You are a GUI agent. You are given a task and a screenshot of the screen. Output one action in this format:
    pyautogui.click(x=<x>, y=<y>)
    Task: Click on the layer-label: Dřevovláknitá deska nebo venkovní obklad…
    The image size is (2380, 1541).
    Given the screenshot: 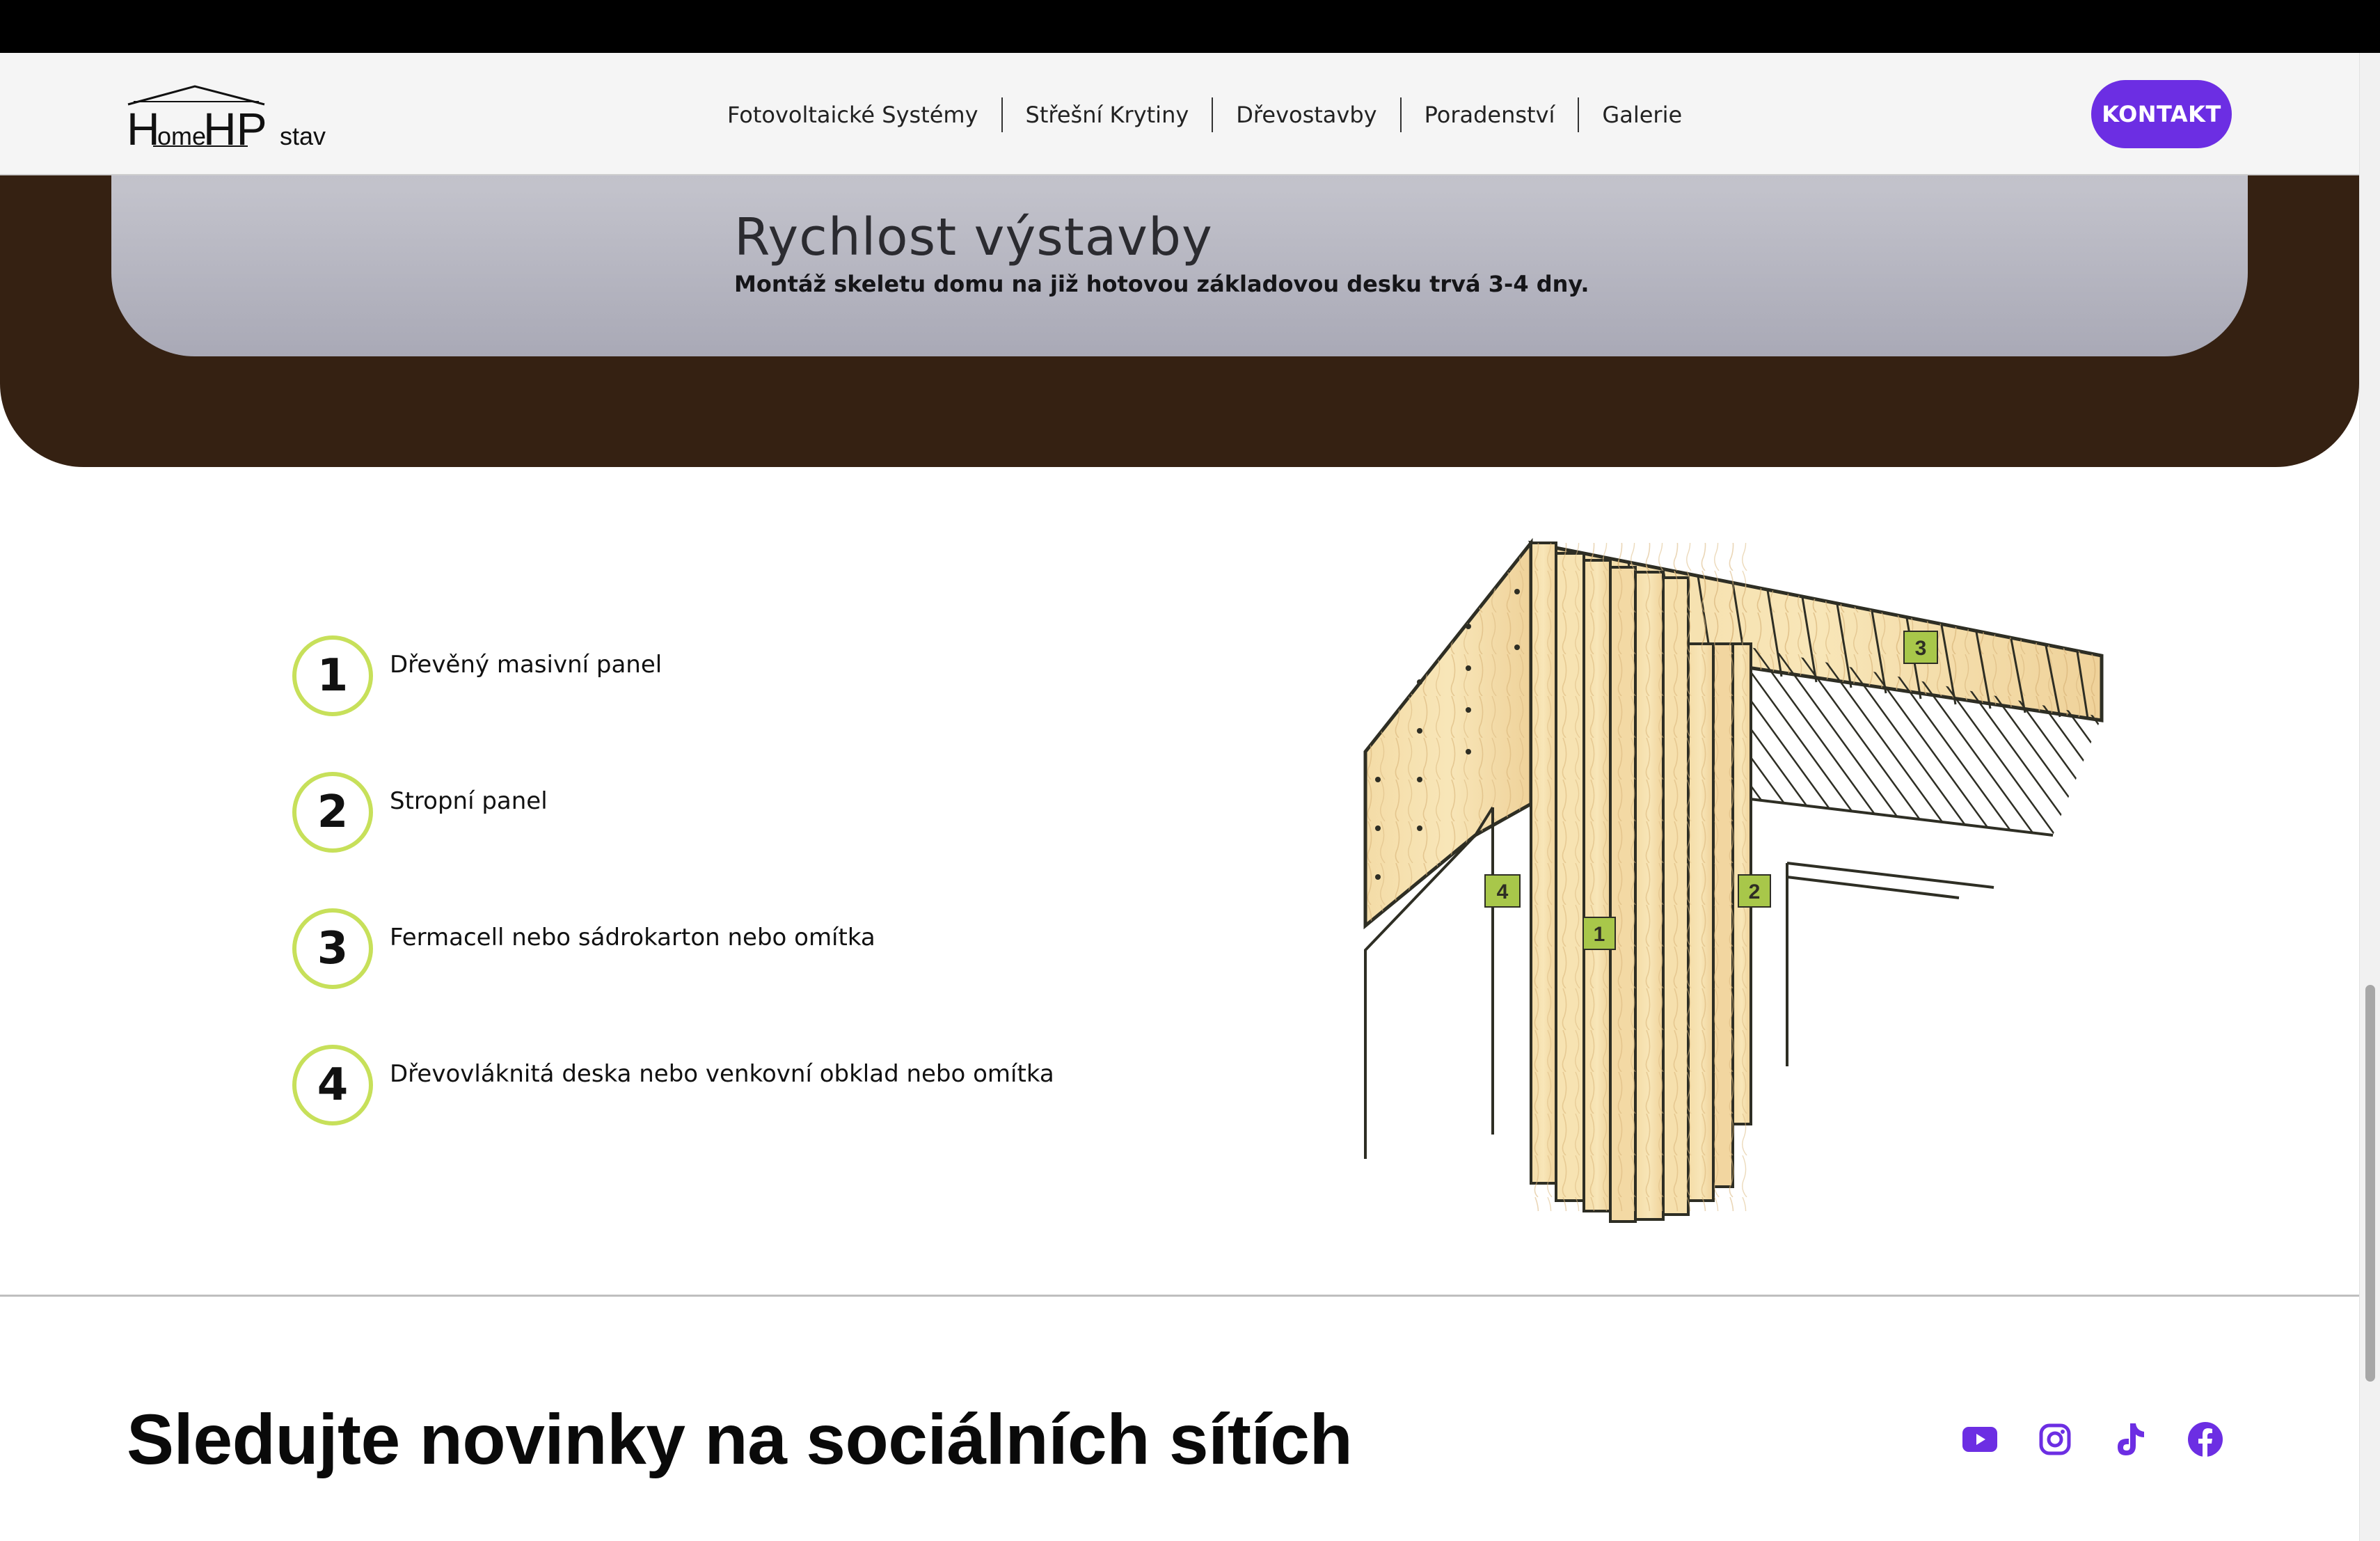 What is the action you would take?
    pyautogui.click(x=722, y=1074)
    